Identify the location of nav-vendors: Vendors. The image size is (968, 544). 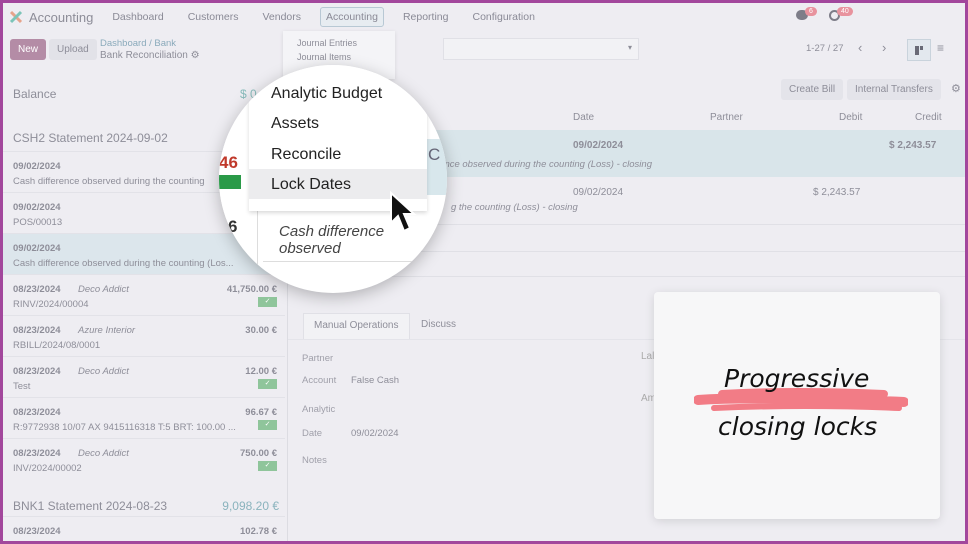
(281, 17).